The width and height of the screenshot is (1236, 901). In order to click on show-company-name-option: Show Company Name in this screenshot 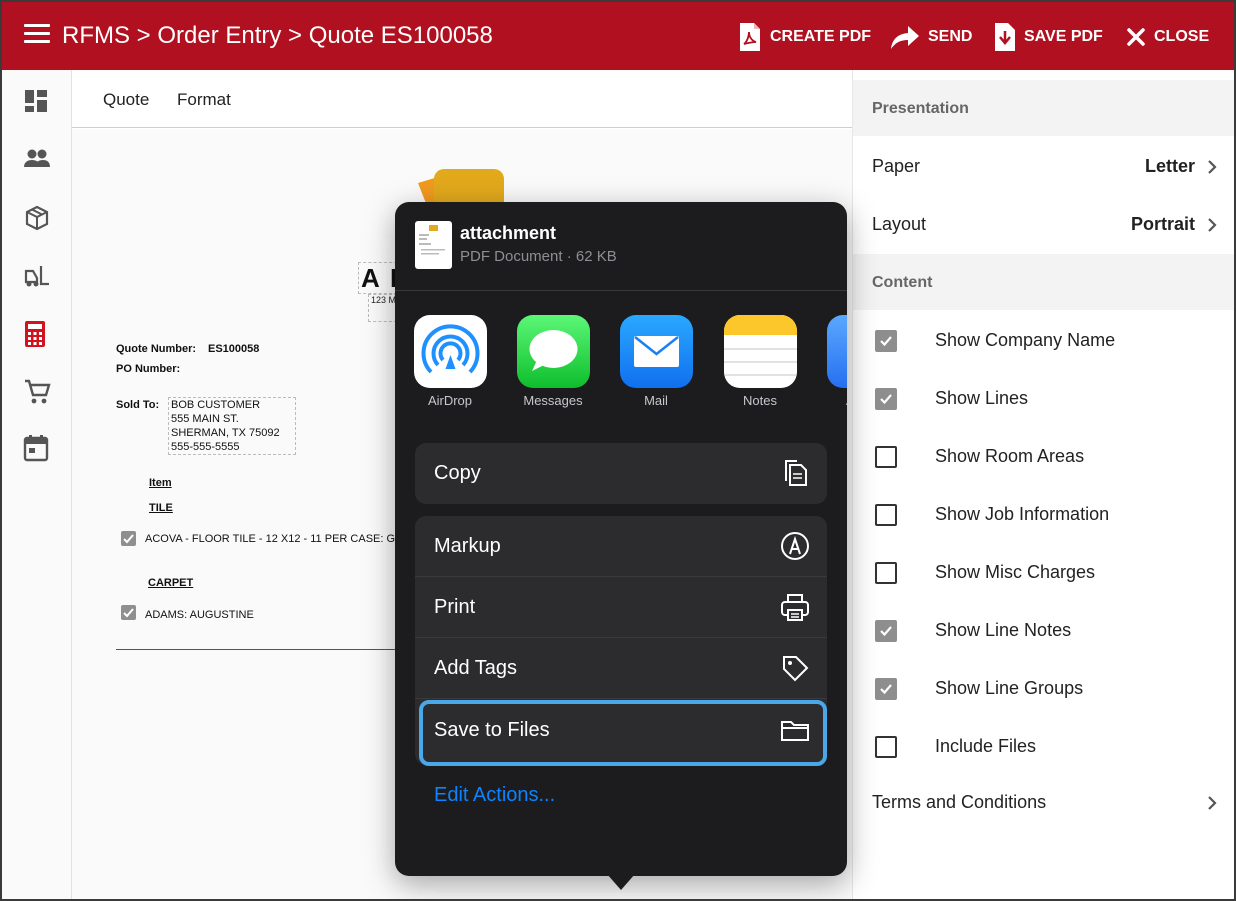, I will do `click(1043, 341)`.